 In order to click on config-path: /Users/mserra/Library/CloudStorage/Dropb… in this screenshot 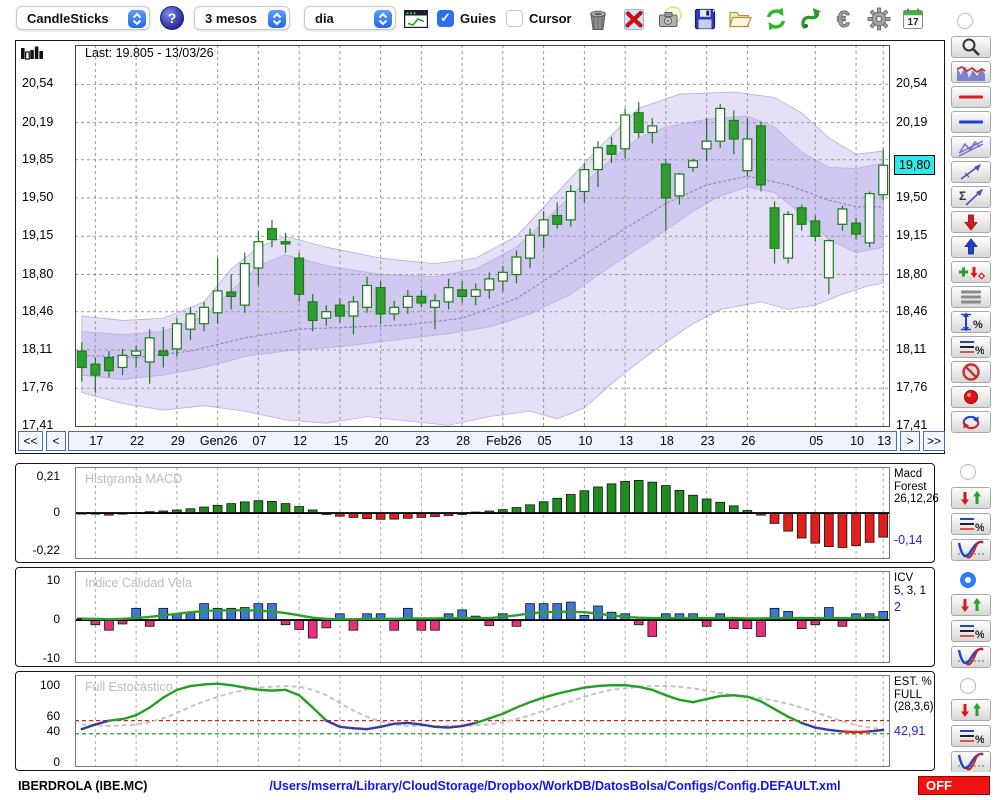, I will do `click(555, 786)`.